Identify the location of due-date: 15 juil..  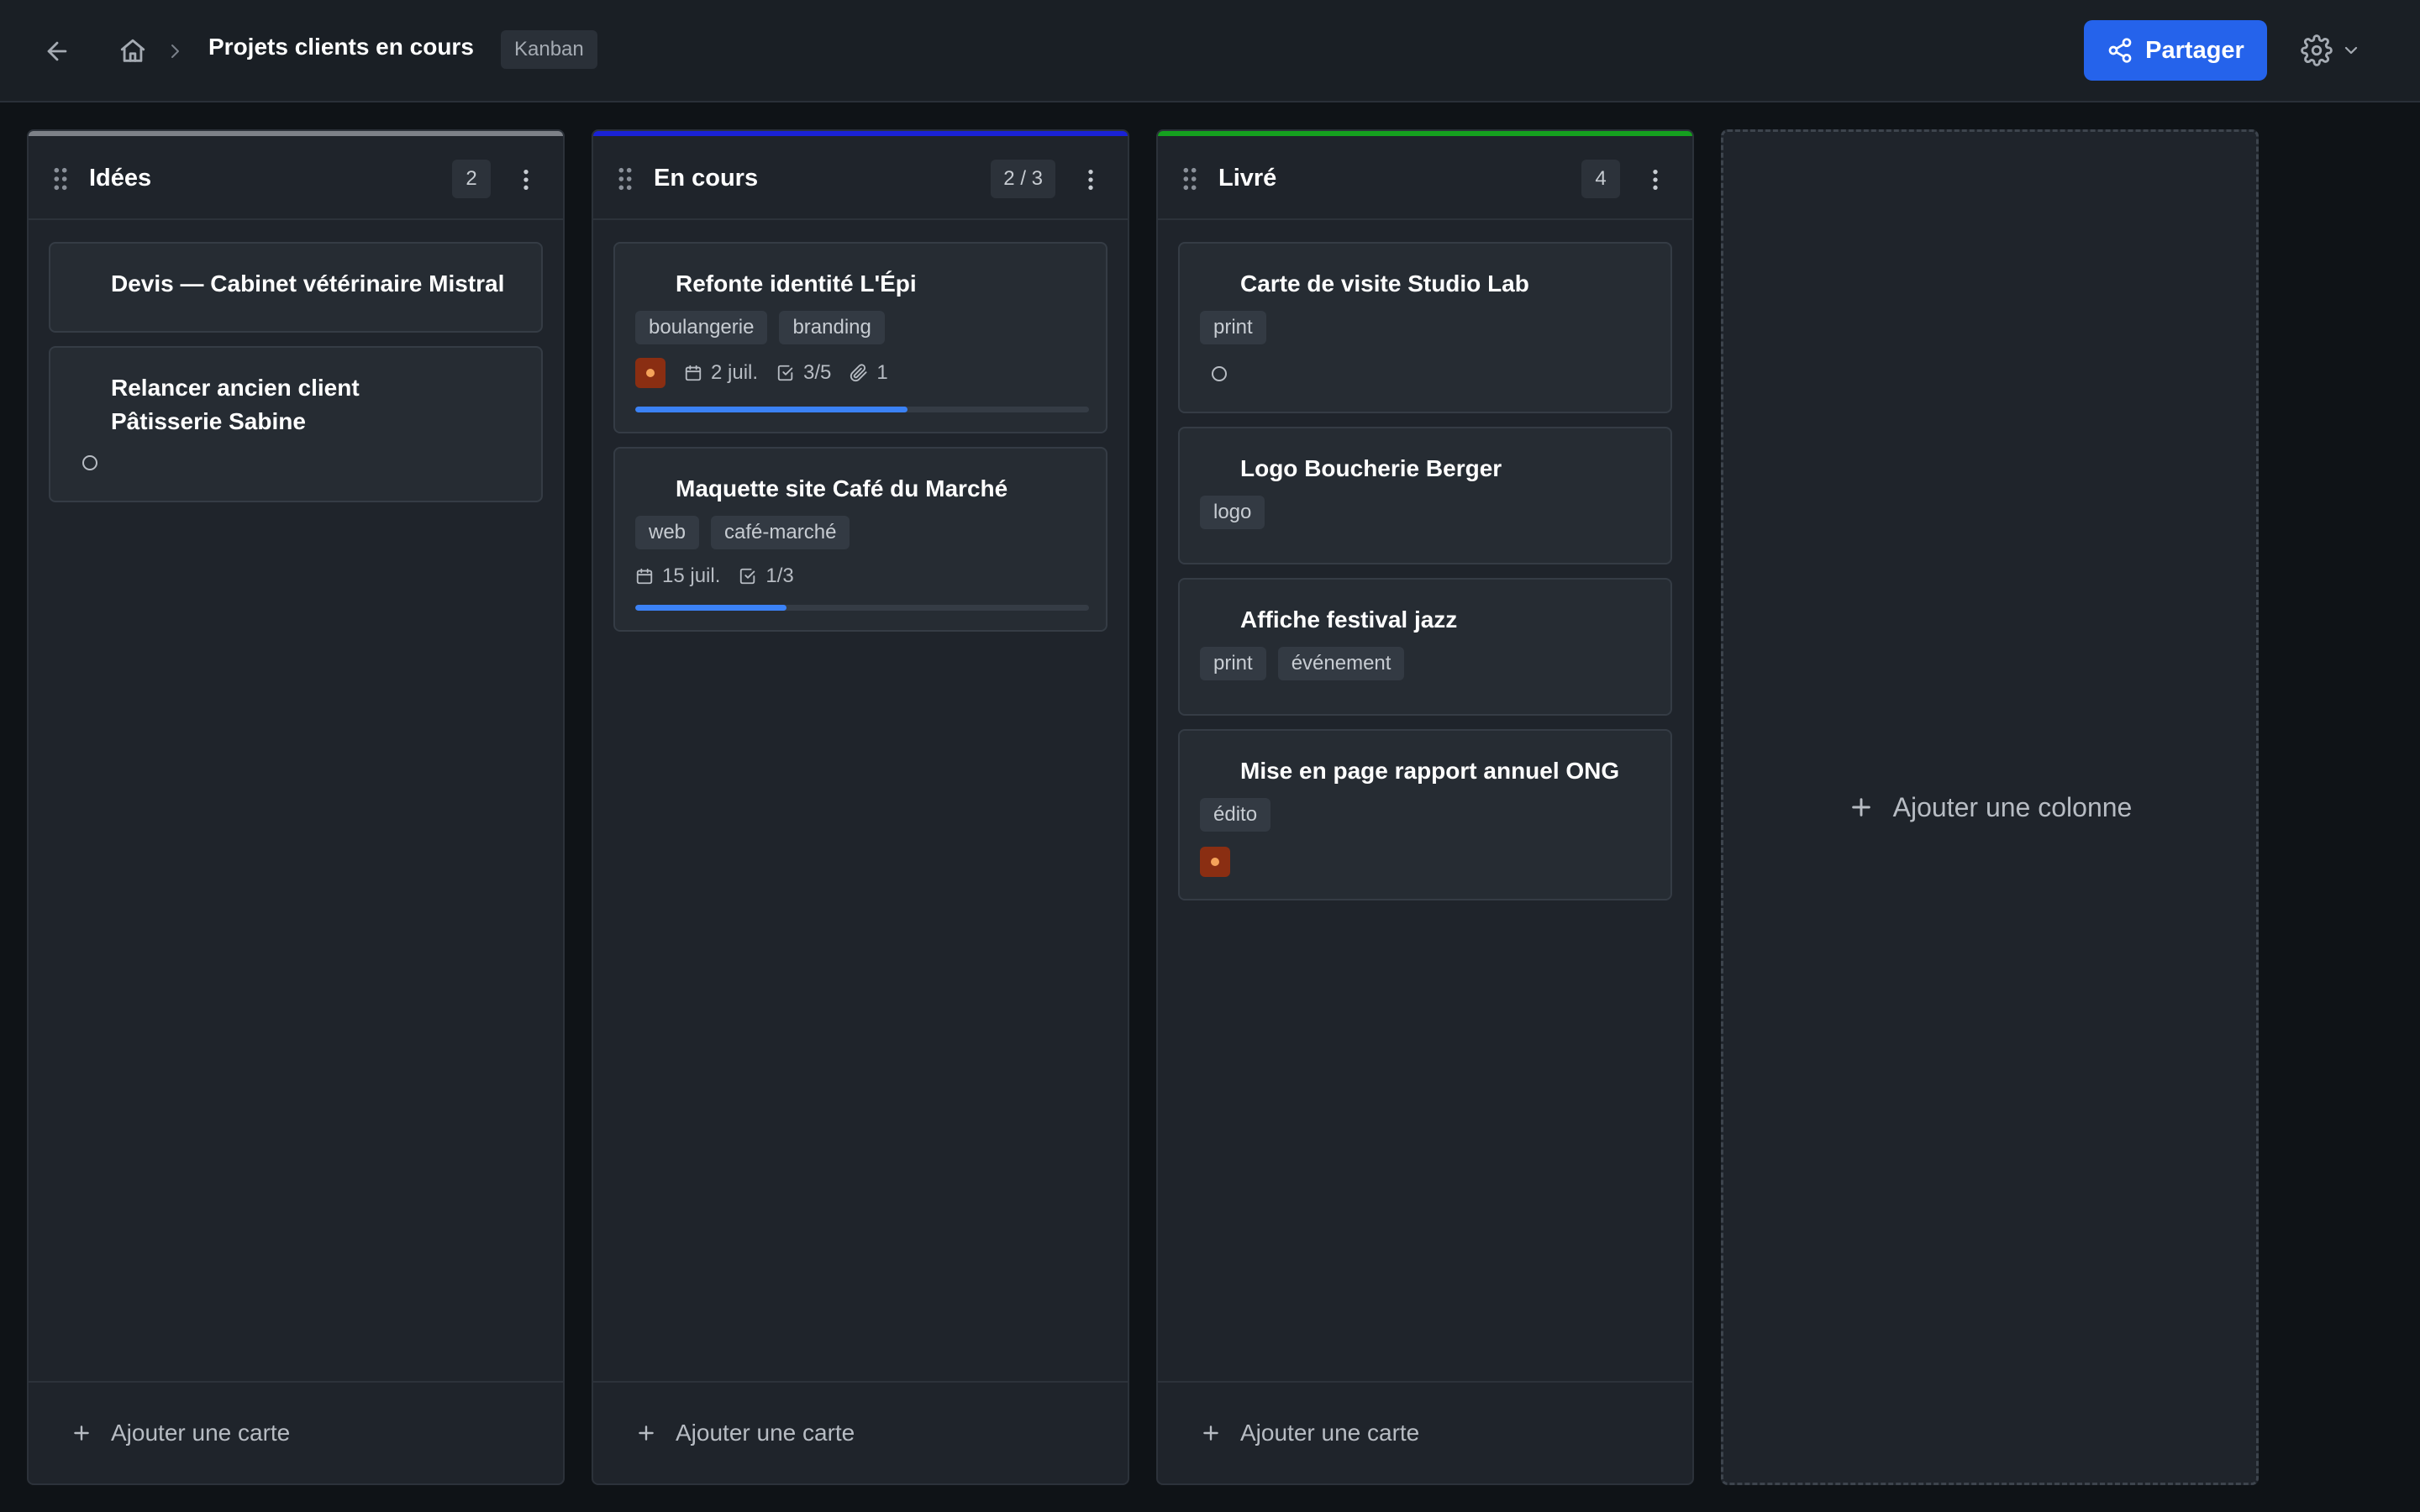
(677, 576).